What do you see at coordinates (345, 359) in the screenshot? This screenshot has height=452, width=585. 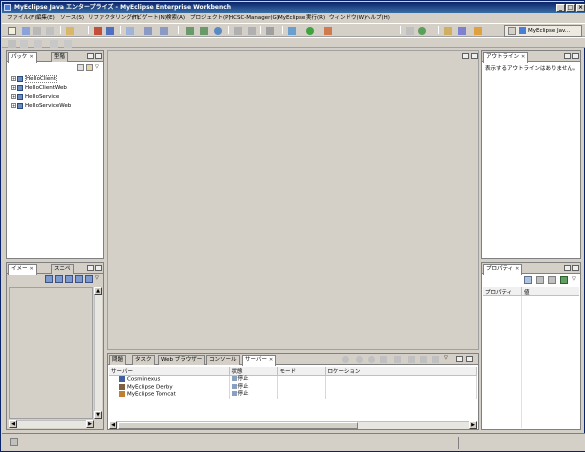 I see `debug-server-icon` at bounding box center [345, 359].